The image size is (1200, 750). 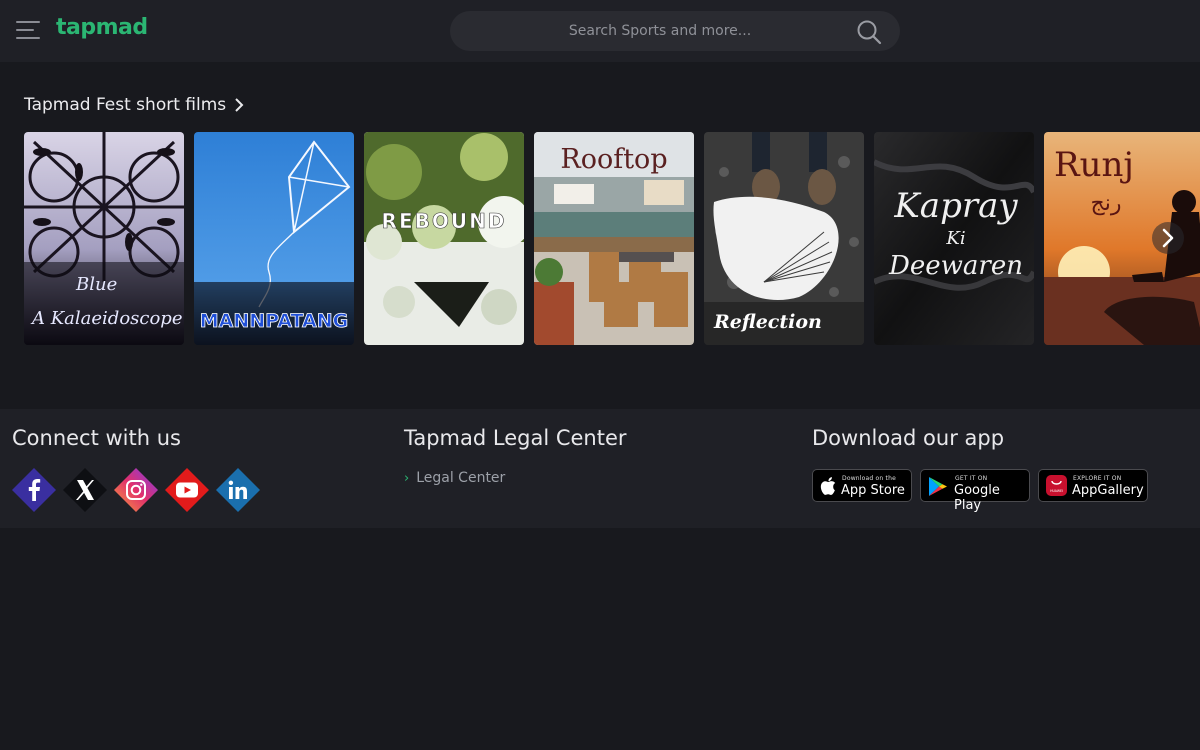 I want to click on rail-title: Tapmad Fest short films, so click(x=125, y=105).